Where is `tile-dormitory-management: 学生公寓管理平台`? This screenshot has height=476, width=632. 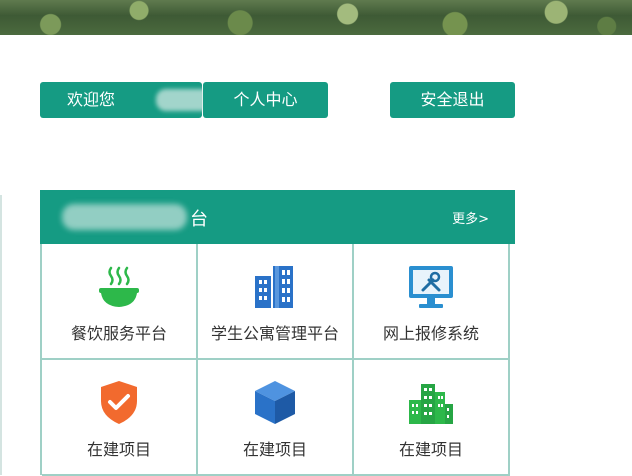
tile-dormitory-management: 学生公寓管理平台 is located at coordinates (276, 302).